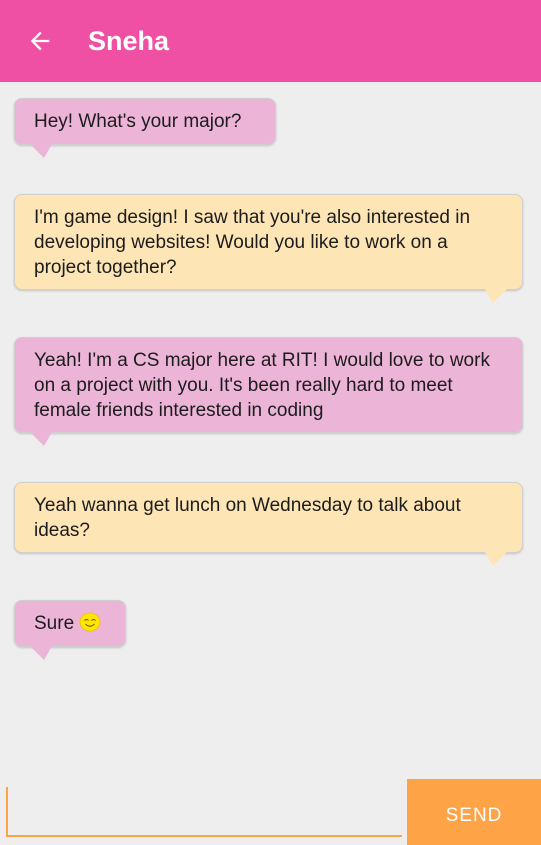 The image size is (541, 845). I want to click on message-incoming: Sure, so click(70, 623).